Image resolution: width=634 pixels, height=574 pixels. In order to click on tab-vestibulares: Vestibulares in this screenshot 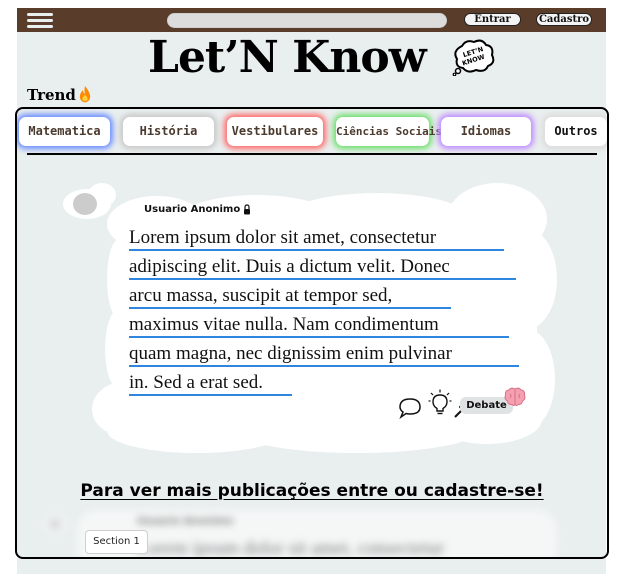, I will do `click(275, 131)`.